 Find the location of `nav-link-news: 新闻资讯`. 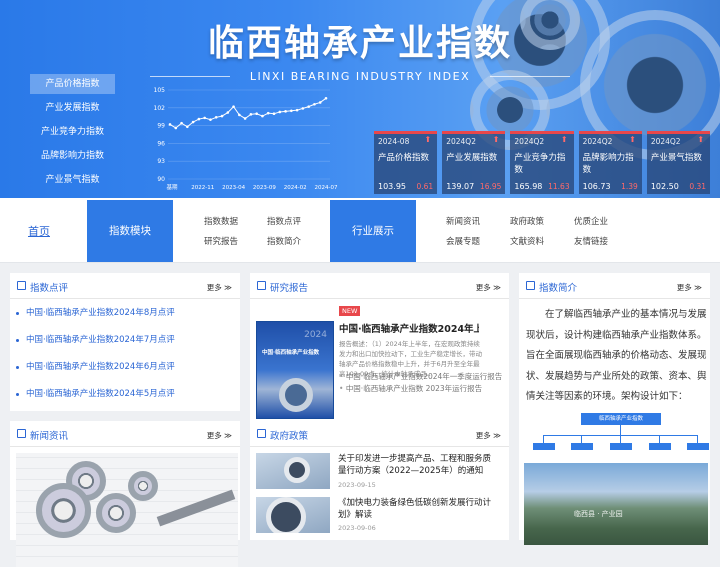

nav-link-news: 新闻资讯 is located at coordinates (463, 221).